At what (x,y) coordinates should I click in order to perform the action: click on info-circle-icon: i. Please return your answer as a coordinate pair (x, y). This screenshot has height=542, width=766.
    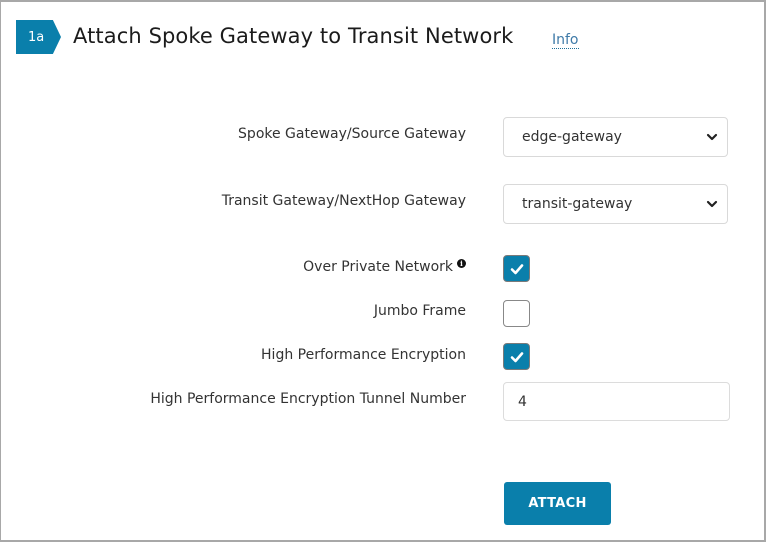
    Looking at the image, I should click on (461, 263).